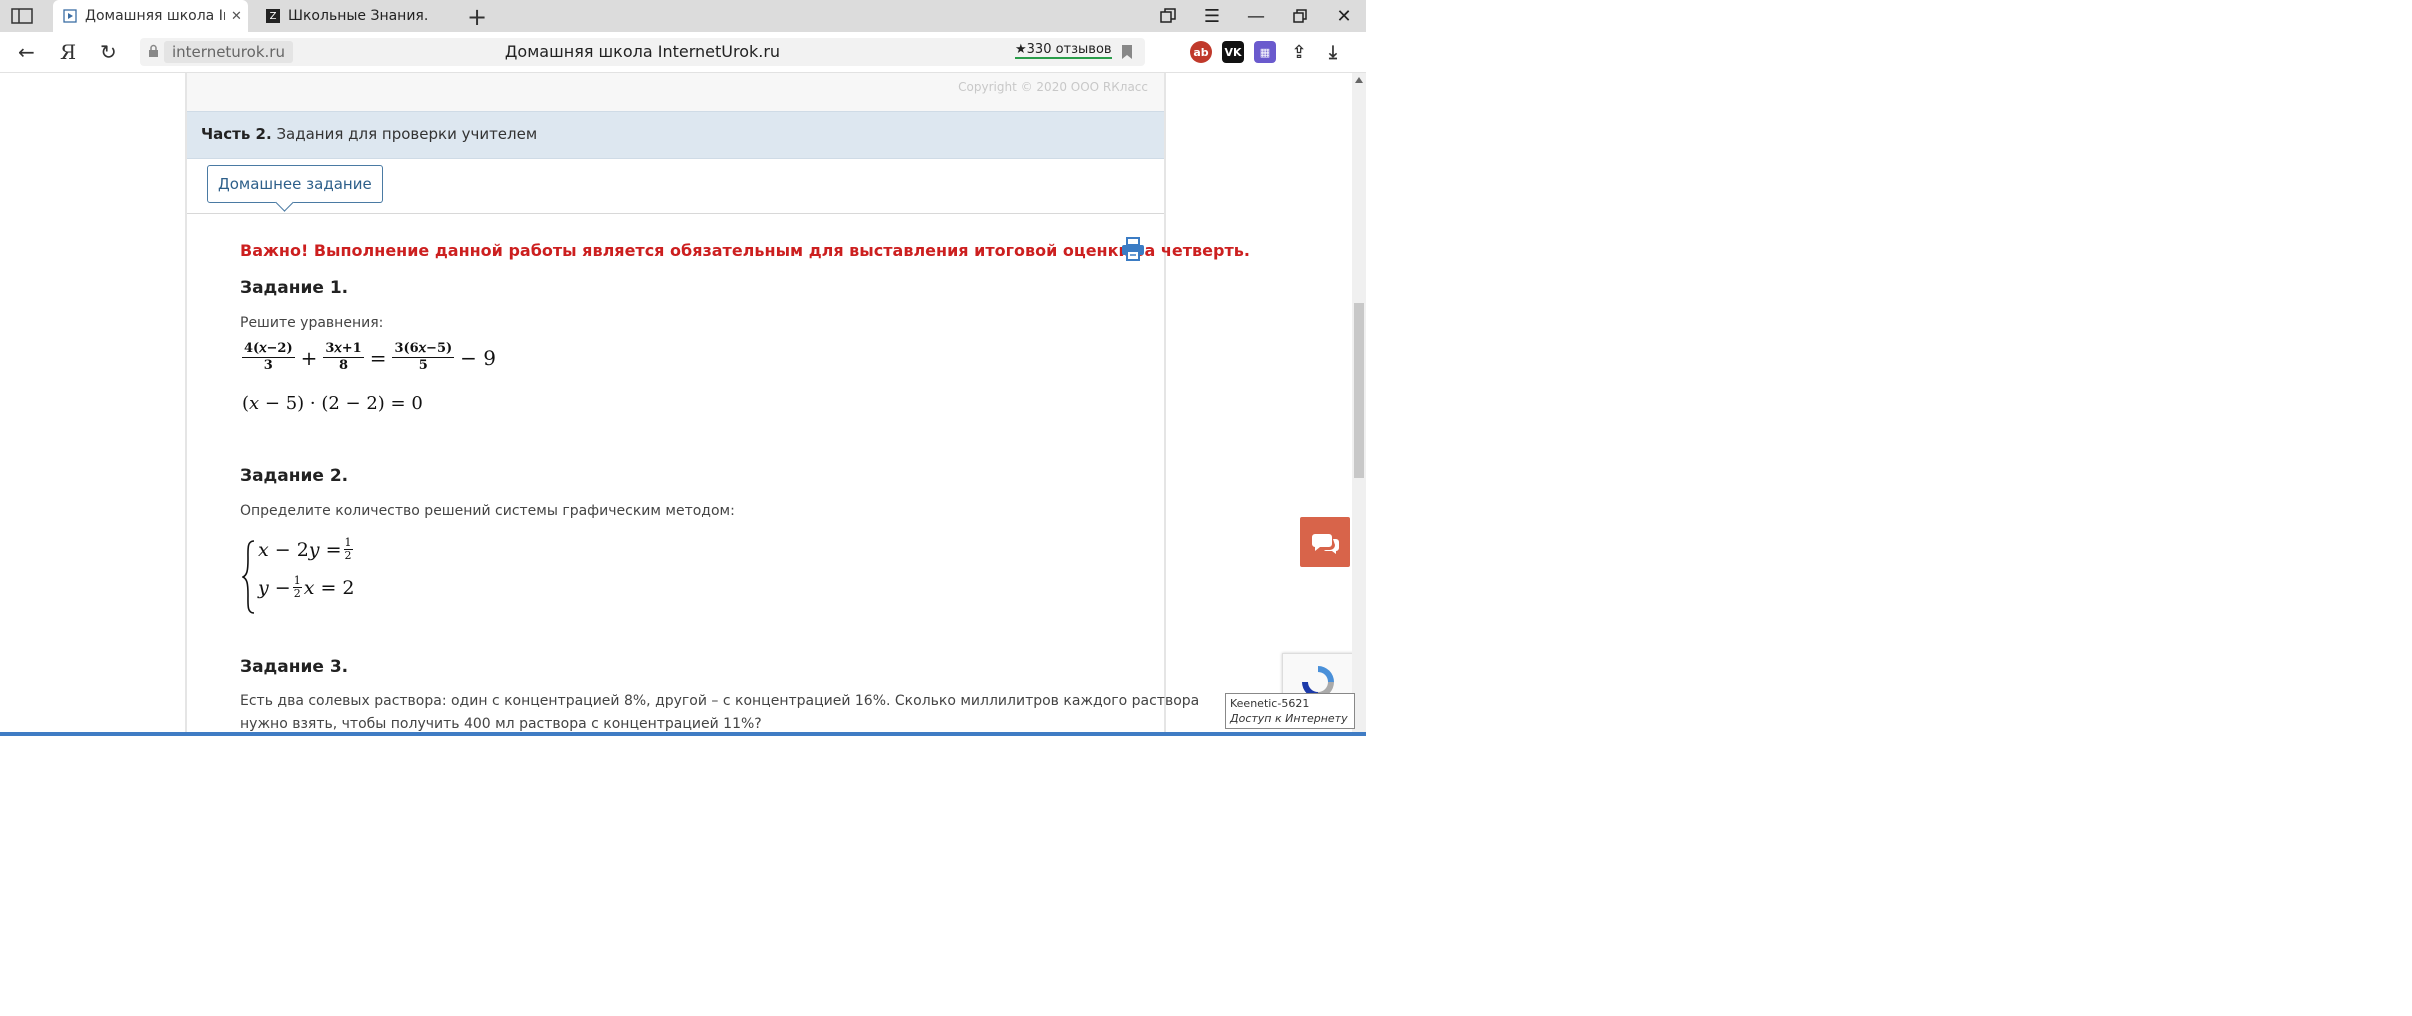 The width and height of the screenshot is (2412, 1016). Describe the element at coordinates (1265, 52) in the screenshot. I see `extension-icon: ▦` at that location.